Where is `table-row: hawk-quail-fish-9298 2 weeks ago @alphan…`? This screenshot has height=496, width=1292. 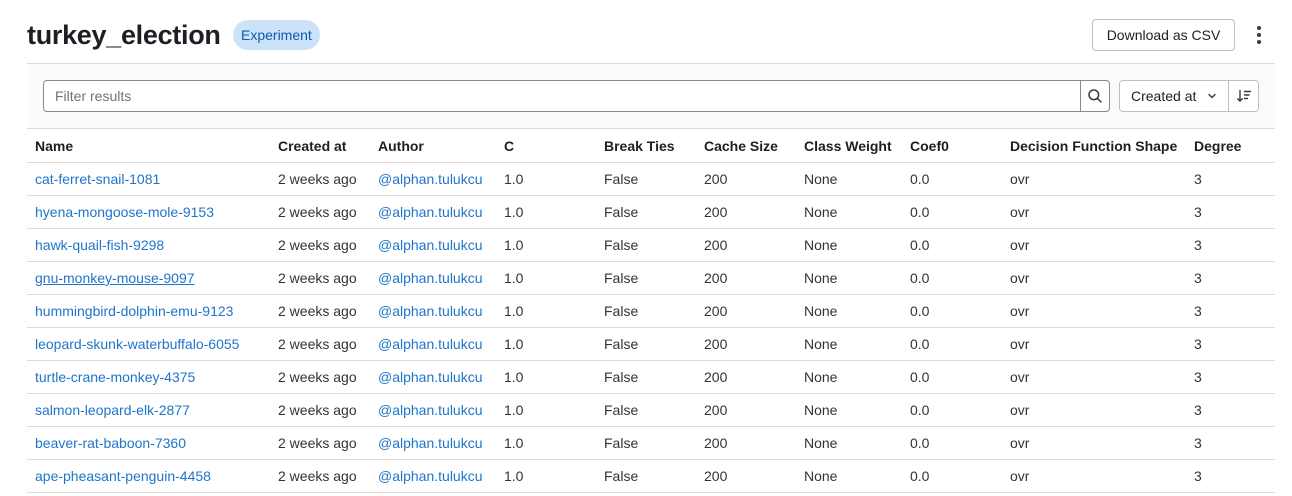
table-row: hawk-quail-fish-9298 2 weeks ago @alphan… is located at coordinates (651, 245).